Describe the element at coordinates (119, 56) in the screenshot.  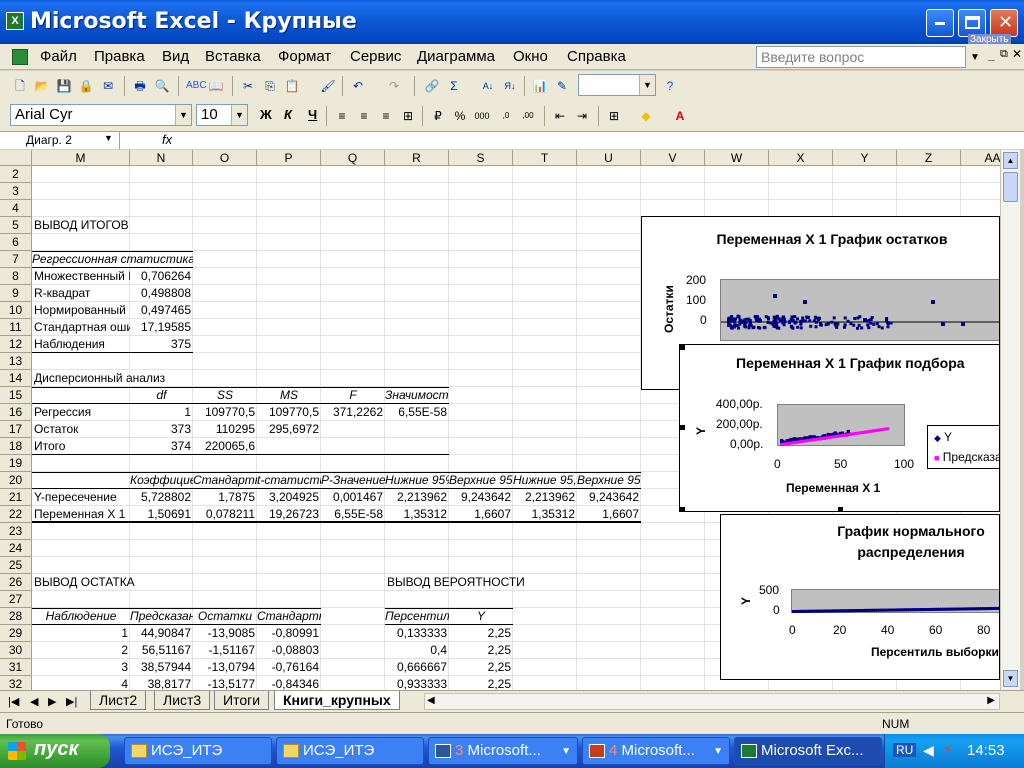
I see `menu-edit: Правка` at that location.